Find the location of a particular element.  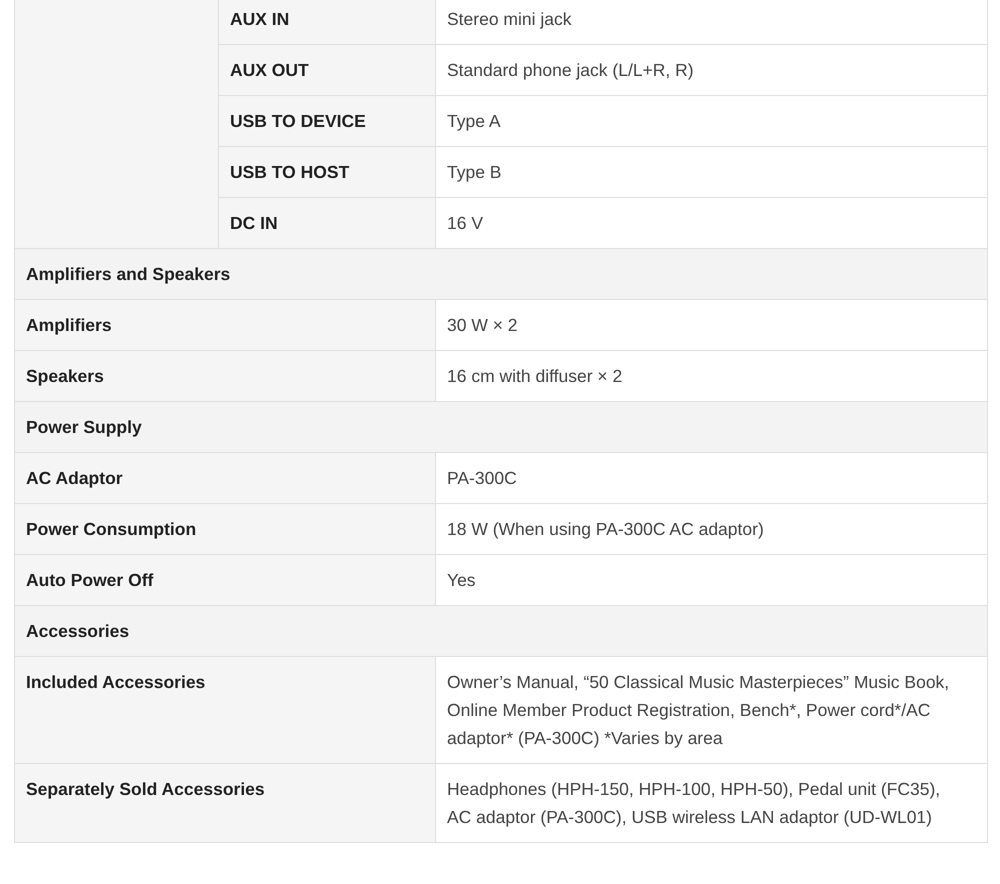

section-header-cell: Accessories is located at coordinates (501, 631).